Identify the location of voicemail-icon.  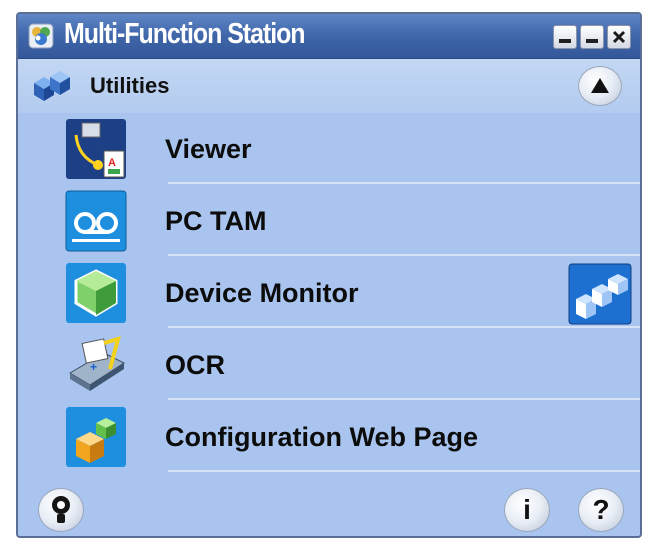
(96, 221).